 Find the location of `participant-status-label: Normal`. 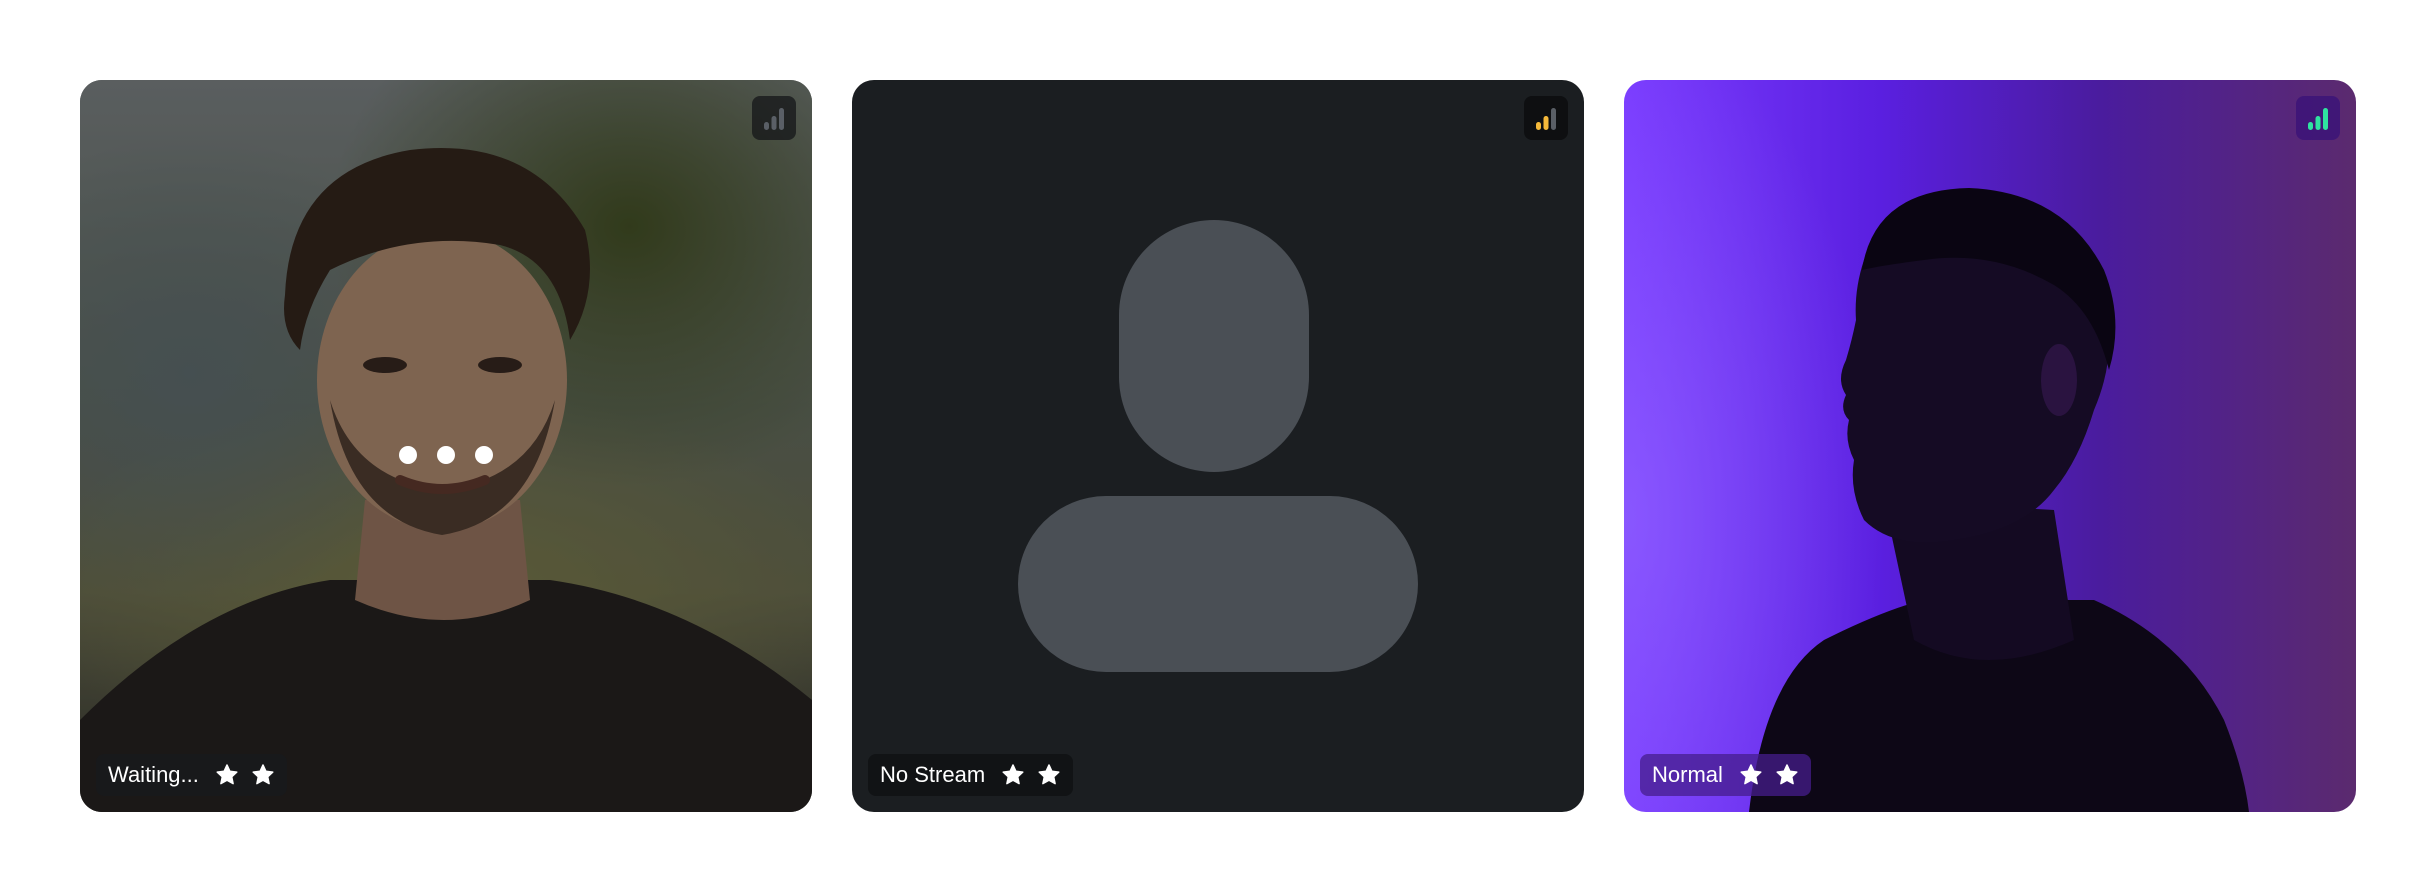

participant-status-label: Normal is located at coordinates (1687, 774).